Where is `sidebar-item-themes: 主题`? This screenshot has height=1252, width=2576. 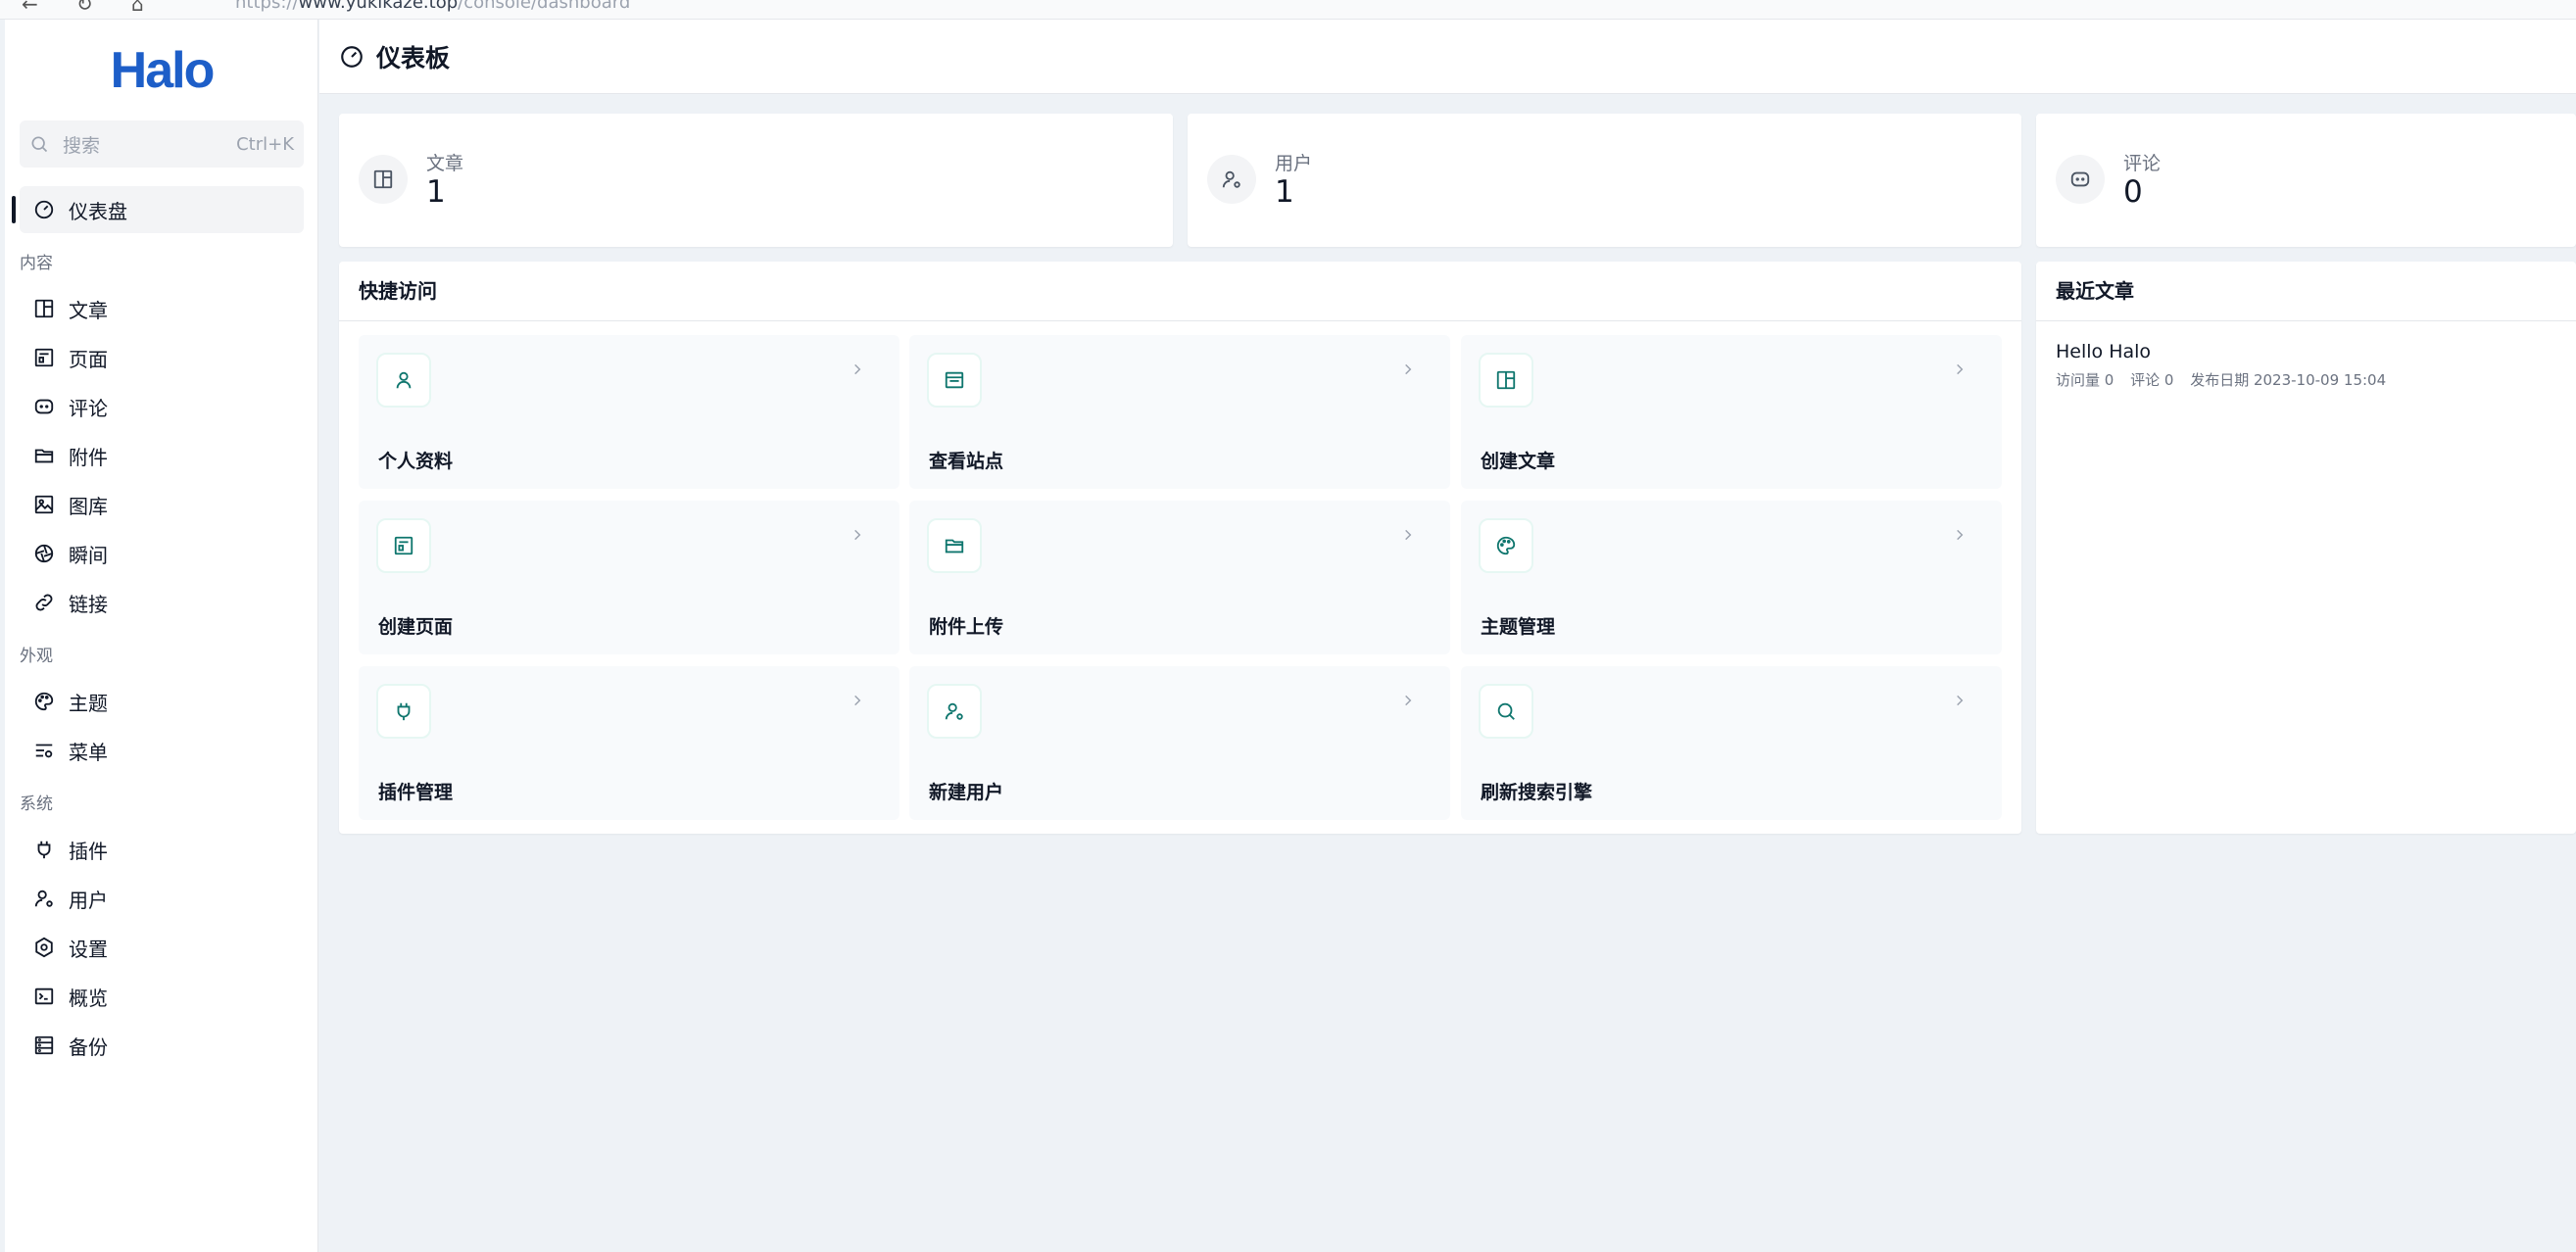
sidebar-item-themes: 主题 is located at coordinates (162, 701).